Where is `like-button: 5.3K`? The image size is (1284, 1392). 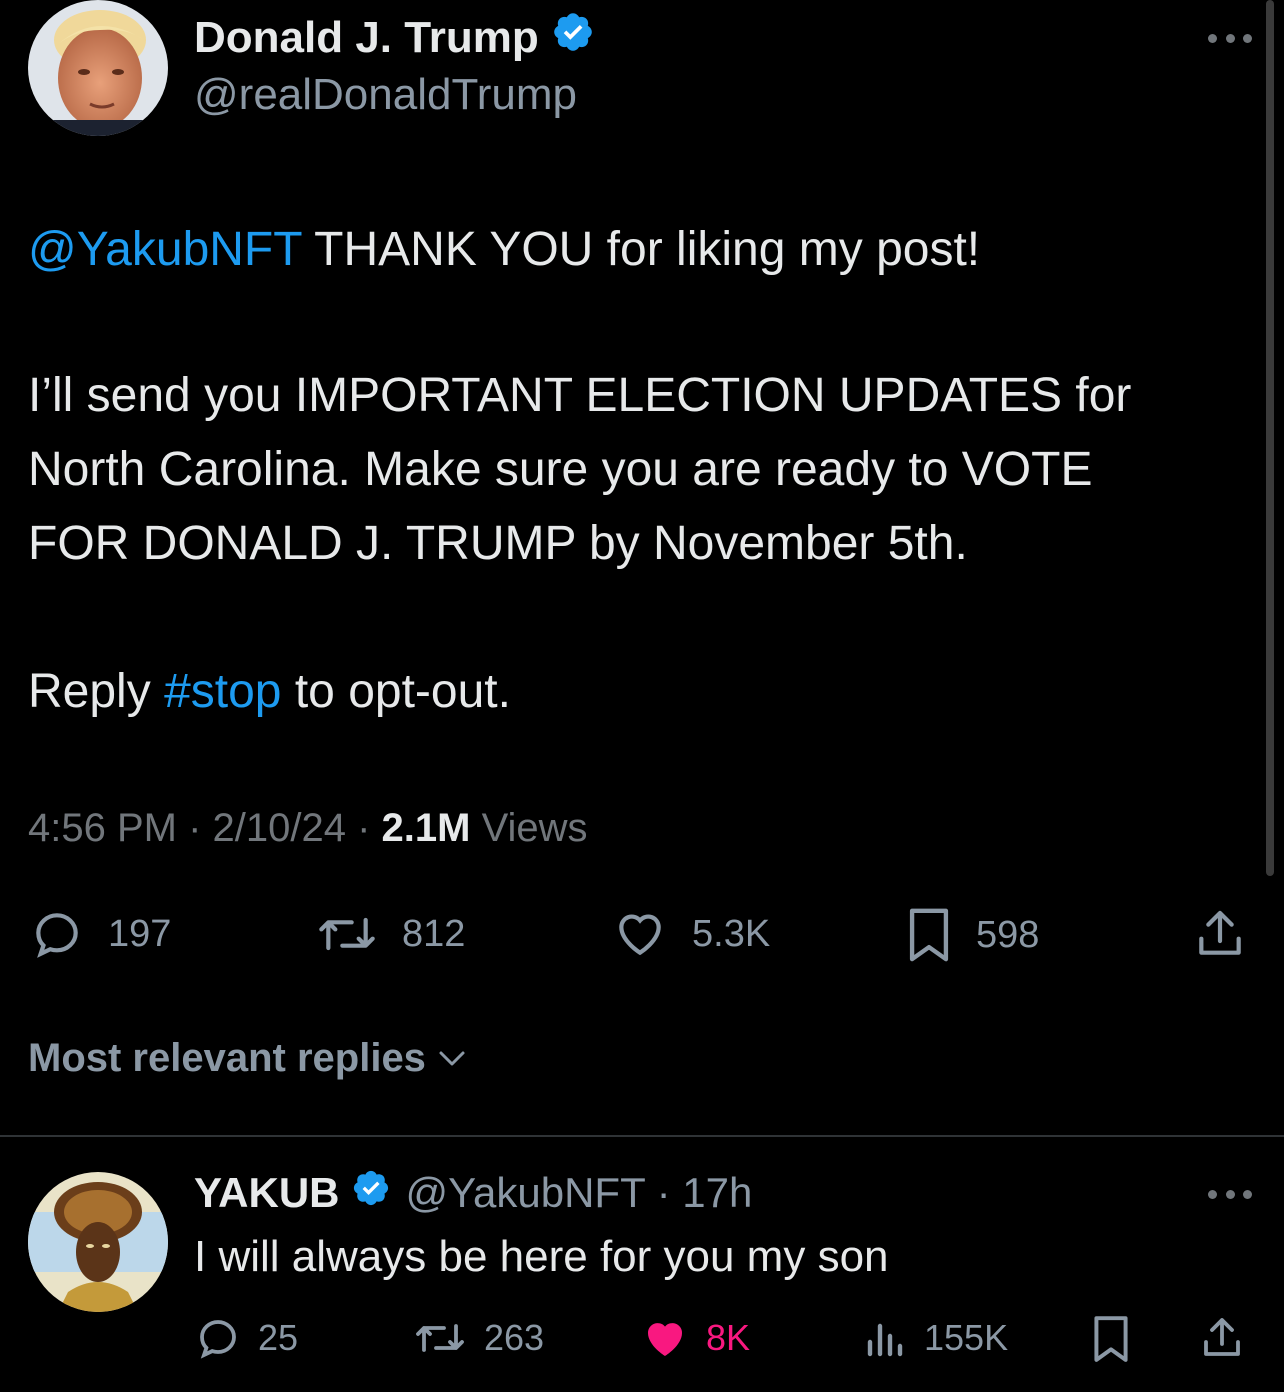 like-button: 5.3K is located at coordinates (690, 934).